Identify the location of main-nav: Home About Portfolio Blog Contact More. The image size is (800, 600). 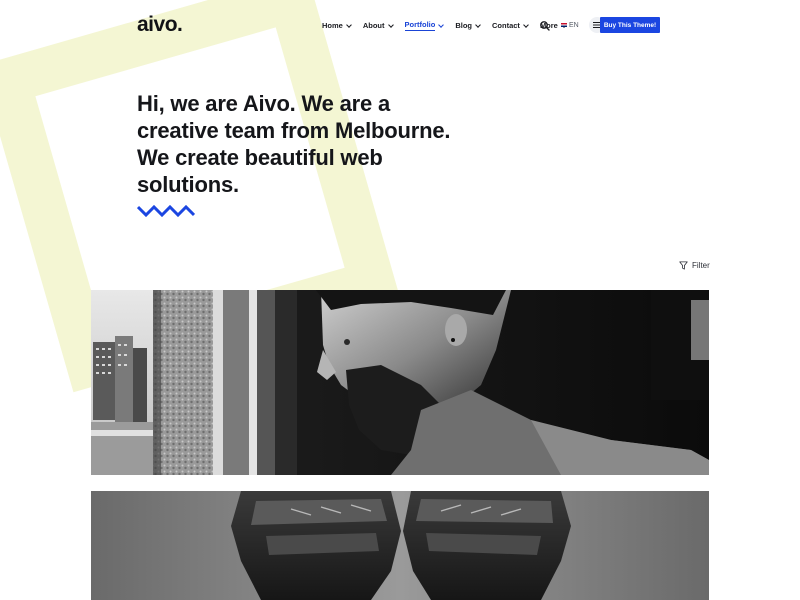
(444, 25).